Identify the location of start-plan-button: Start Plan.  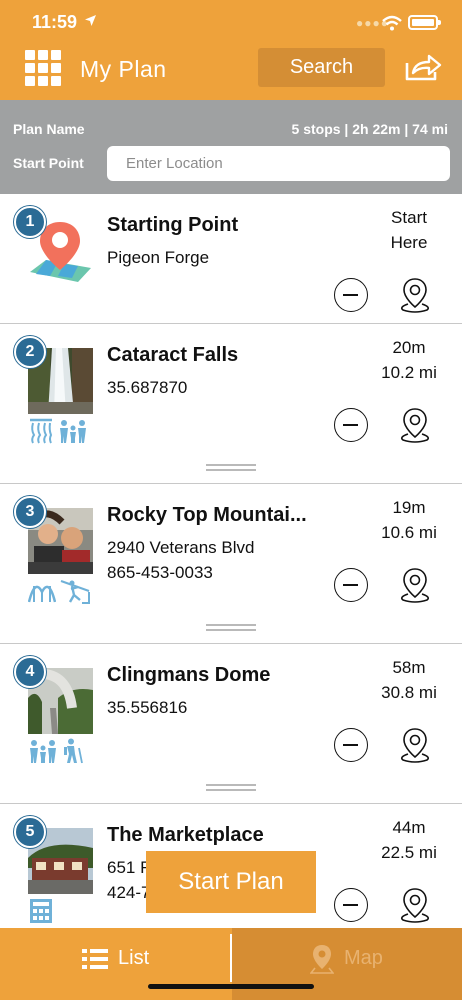
(231, 882).